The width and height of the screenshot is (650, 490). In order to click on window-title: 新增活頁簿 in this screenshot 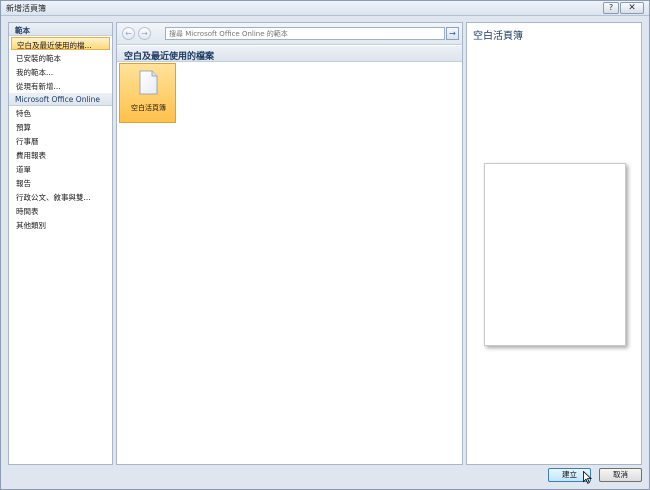, I will do `click(26, 8)`.